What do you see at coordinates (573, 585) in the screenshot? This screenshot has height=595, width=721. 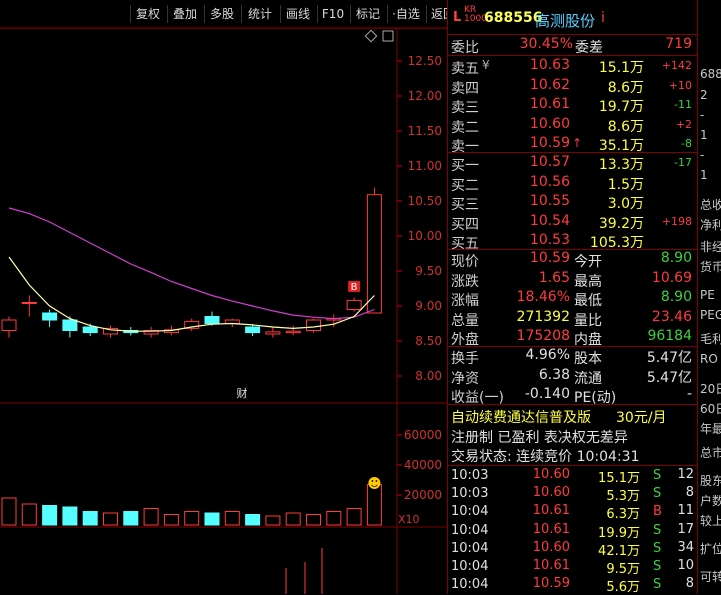 I see `tick-row: 10:04 10.59 5.6万 S 8` at bounding box center [573, 585].